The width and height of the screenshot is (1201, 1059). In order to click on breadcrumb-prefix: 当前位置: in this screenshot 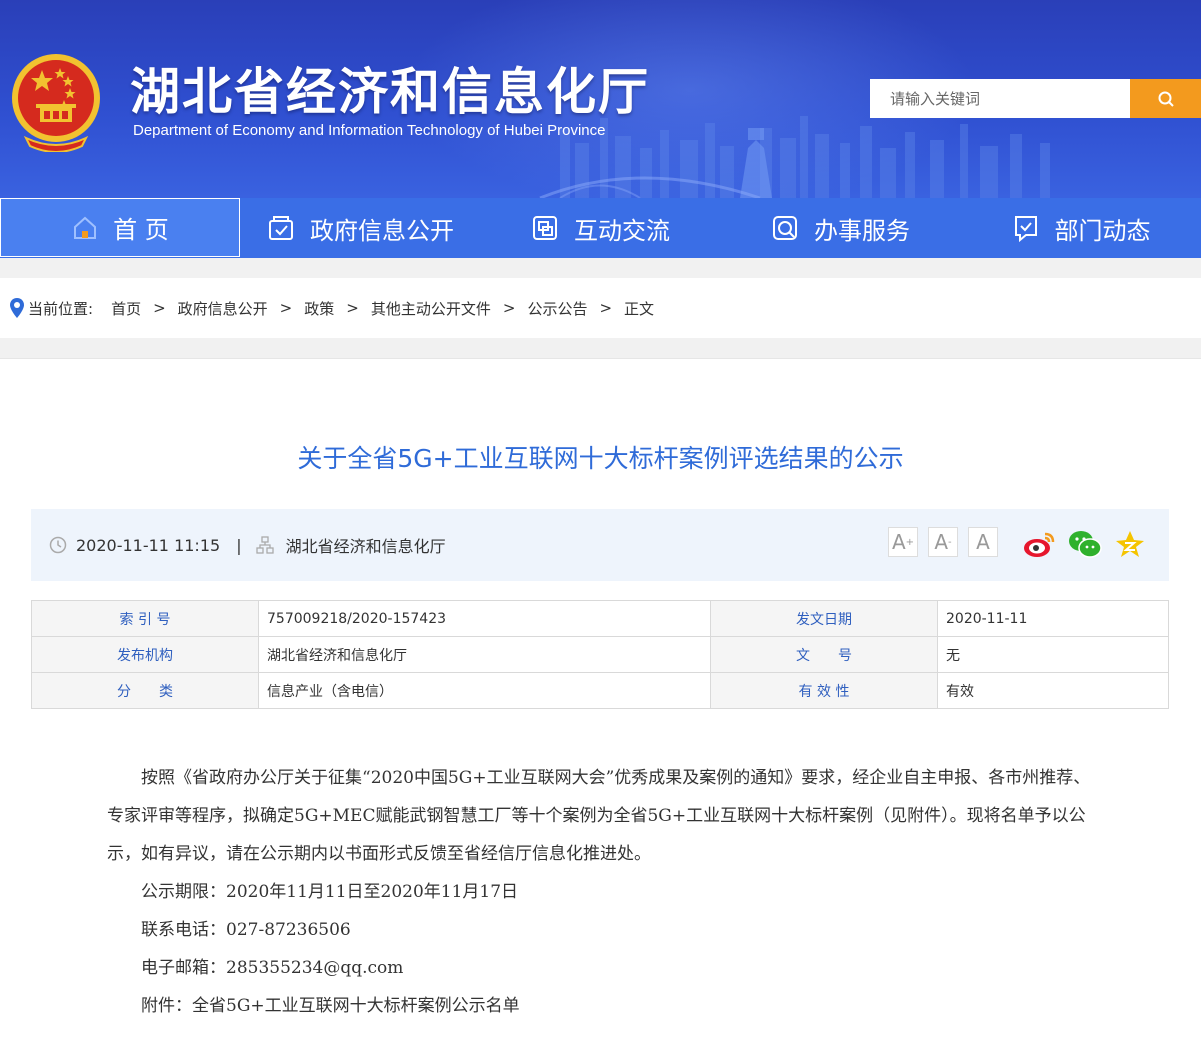, I will do `click(61, 308)`.